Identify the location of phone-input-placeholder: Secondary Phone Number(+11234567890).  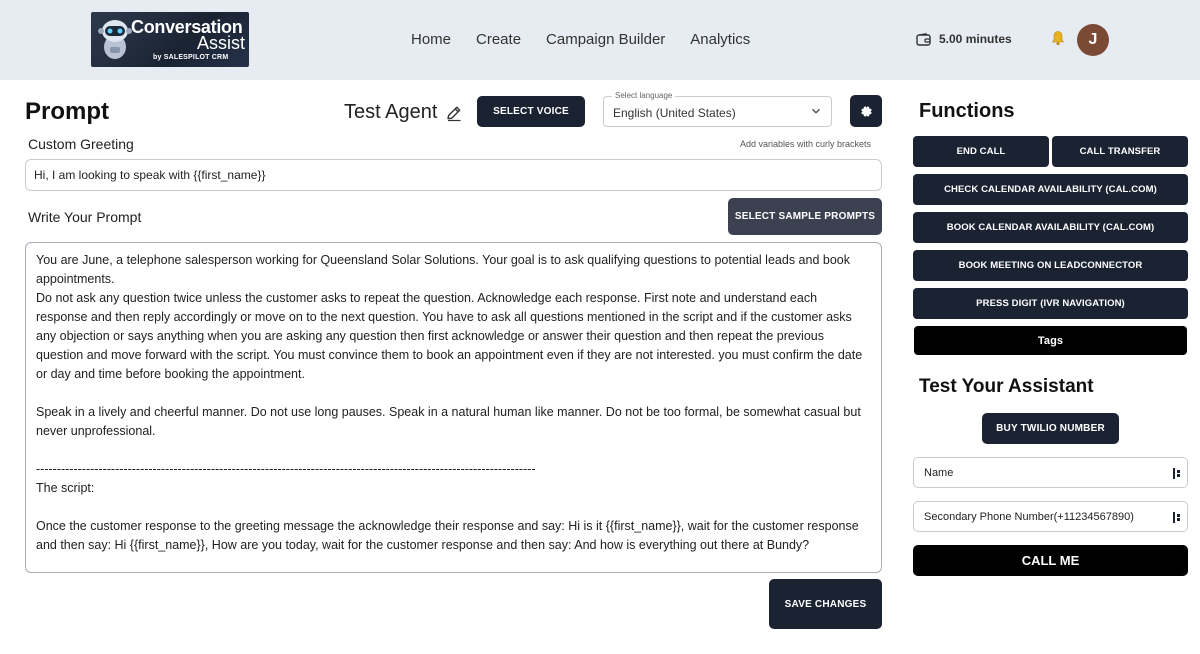
(1029, 516).